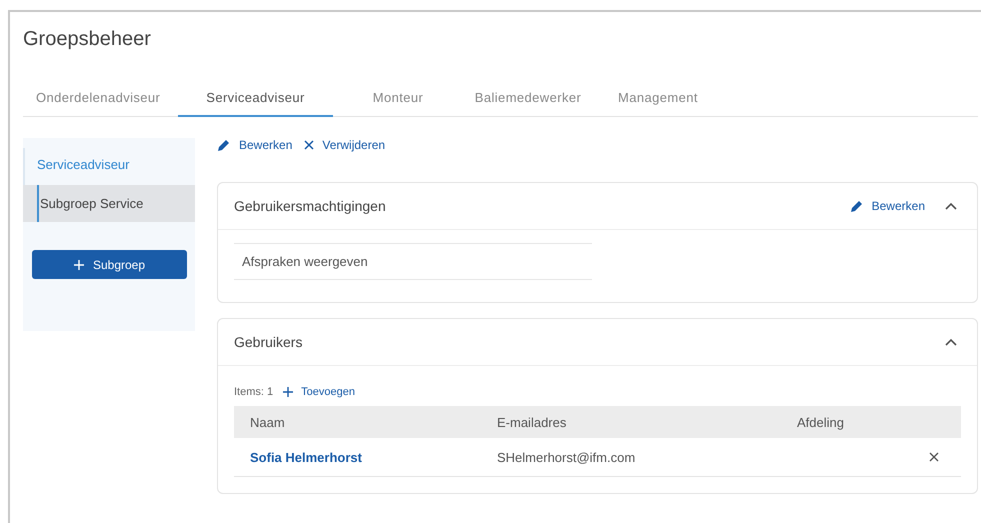 This screenshot has width=981, height=523. Describe the element at coordinates (345, 145) in the screenshot. I see `delete-button: Verwijderen` at that location.